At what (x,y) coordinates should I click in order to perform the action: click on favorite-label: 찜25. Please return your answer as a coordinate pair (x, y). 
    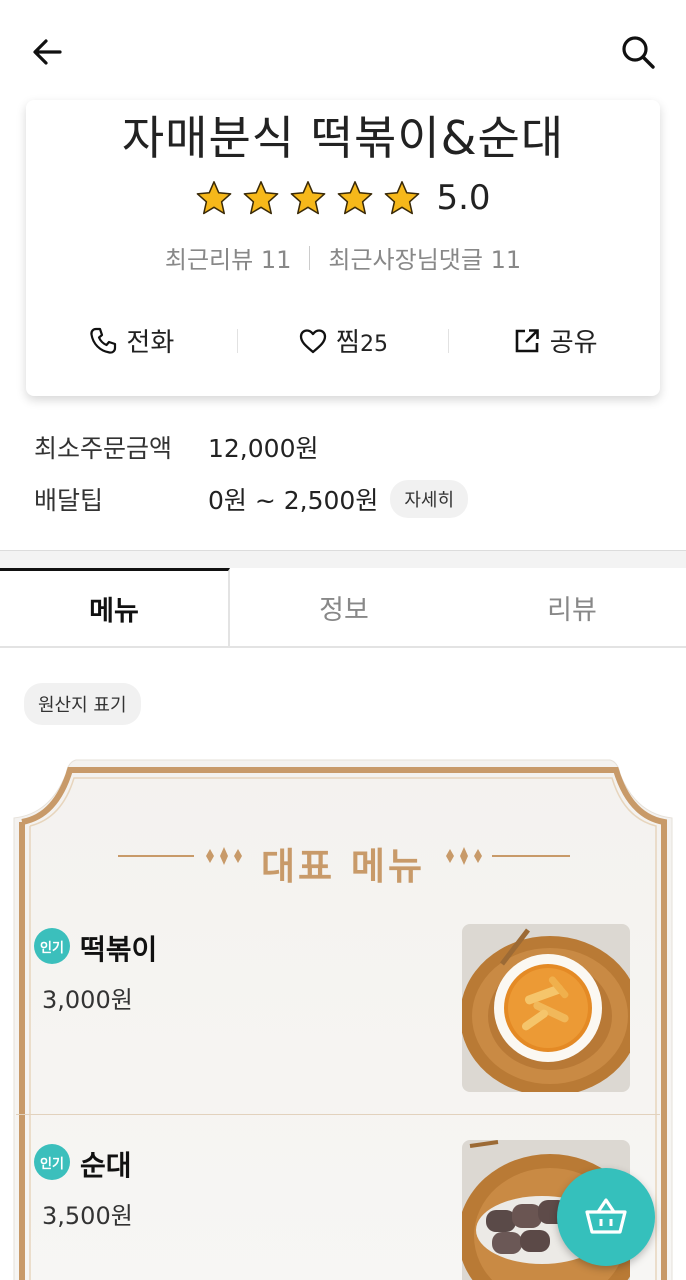
    Looking at the image, I should click on (362, 340).